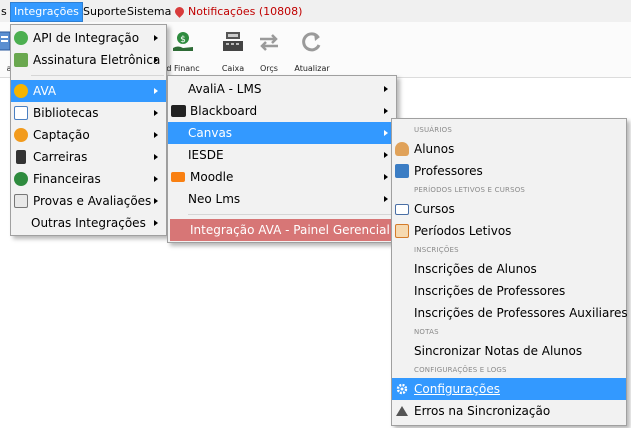  What do you see at coordinates (402, 411) in the screenshot?
I see `warning-icon` at bounding box center [402, 411].